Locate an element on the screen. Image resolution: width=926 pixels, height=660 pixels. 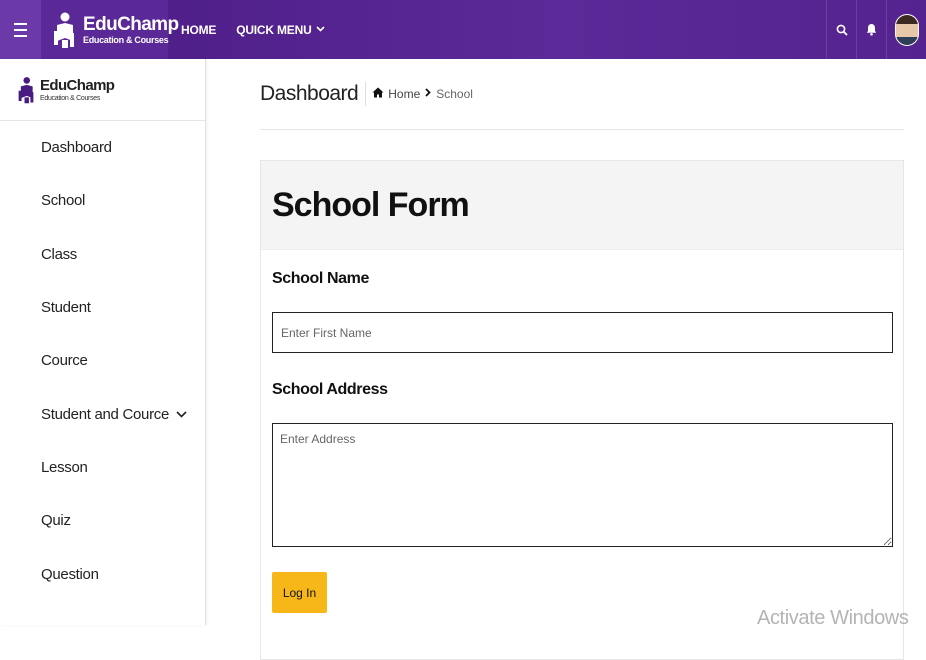
nav-home-label: HOME is located at coordinates (199, 29).